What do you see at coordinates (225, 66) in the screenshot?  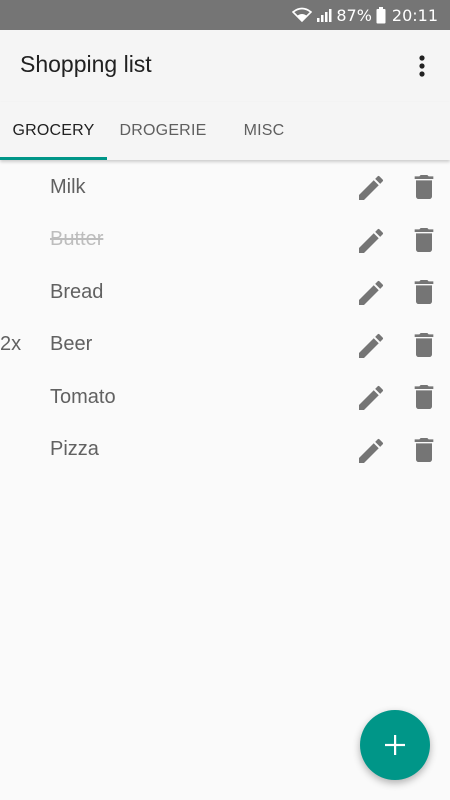 I see `app-bar: Shopping list` at bounding box center [225, 66].